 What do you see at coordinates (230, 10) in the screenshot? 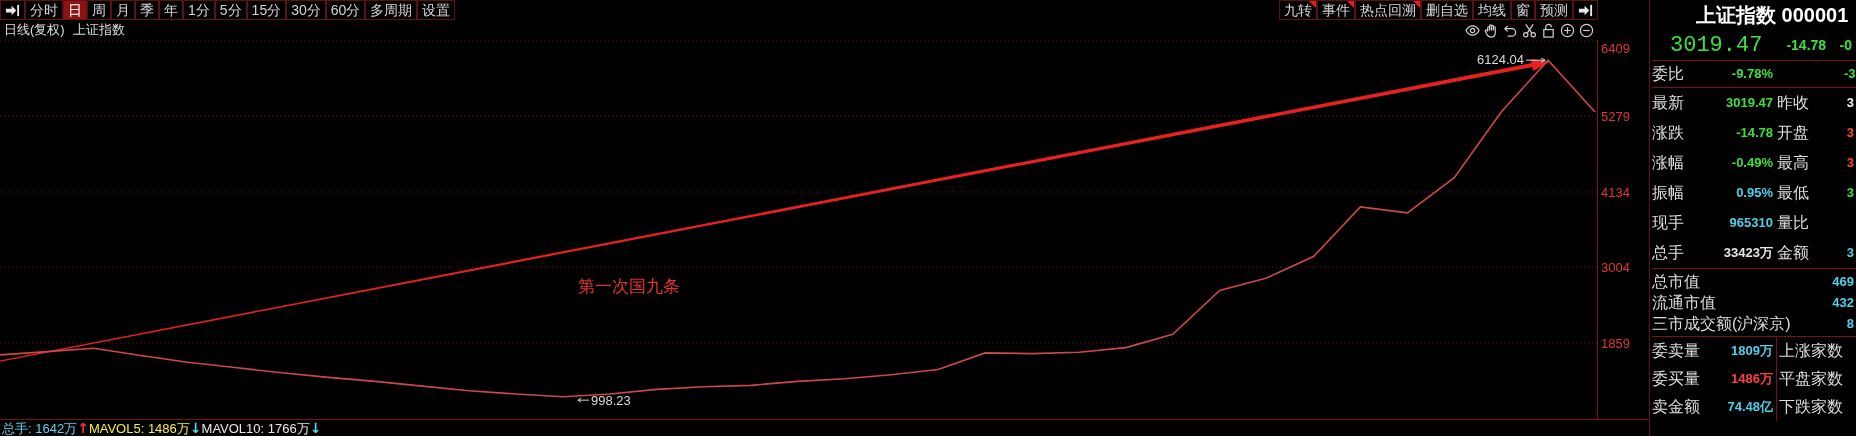
I see `period-tab: 5分` at bounding box center [230, 10].